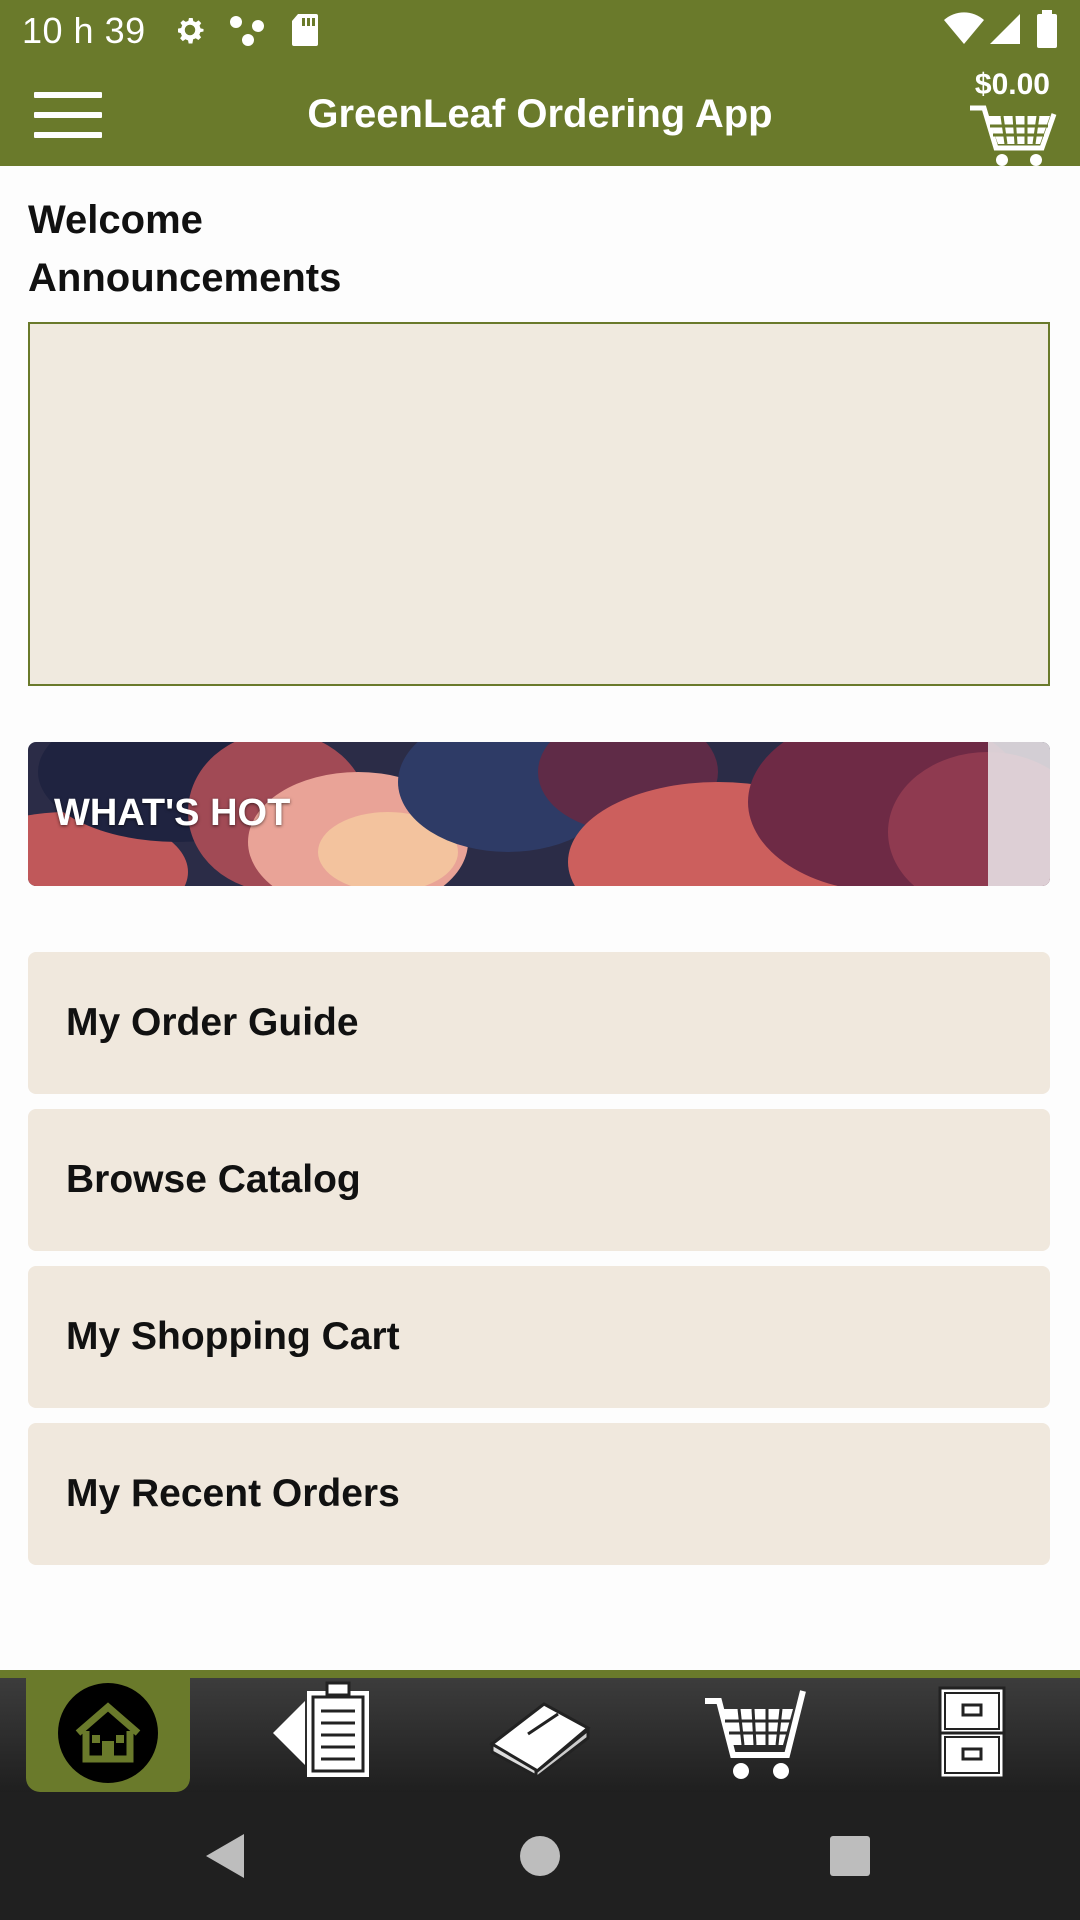 This screenshot has width=1080, height=1920. What do you see at coordinates (1047, 31) in the screenshot?
I see `battery-icon` at bounding box center [1047, 31].